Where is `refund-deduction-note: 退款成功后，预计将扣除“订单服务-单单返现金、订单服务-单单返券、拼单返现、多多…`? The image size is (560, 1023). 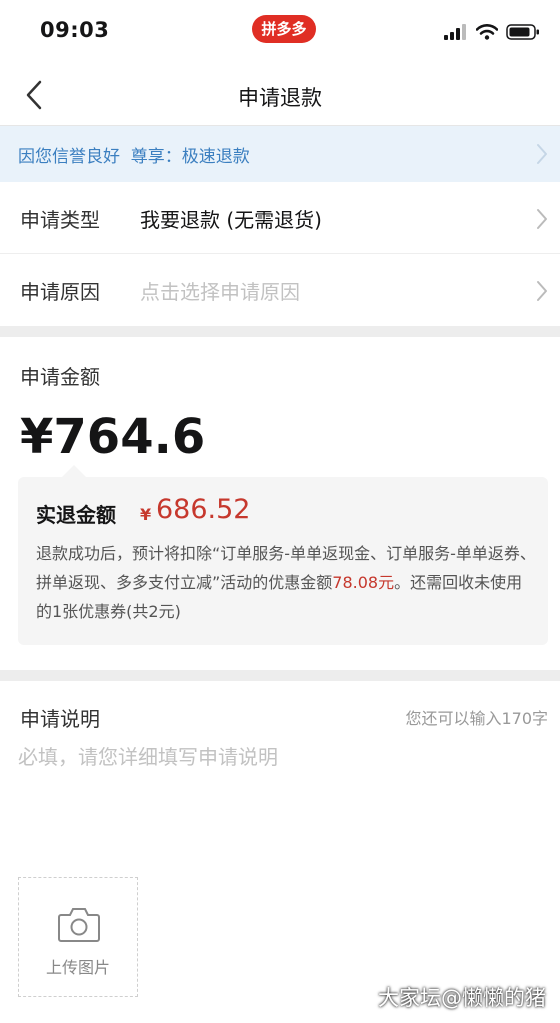
refund-deduction-note: 退款成功后，预计将扣除“订单服务-单单返现金、订单服务-单单返券、拼单返现、多多… is located at coordinates (286, 582).